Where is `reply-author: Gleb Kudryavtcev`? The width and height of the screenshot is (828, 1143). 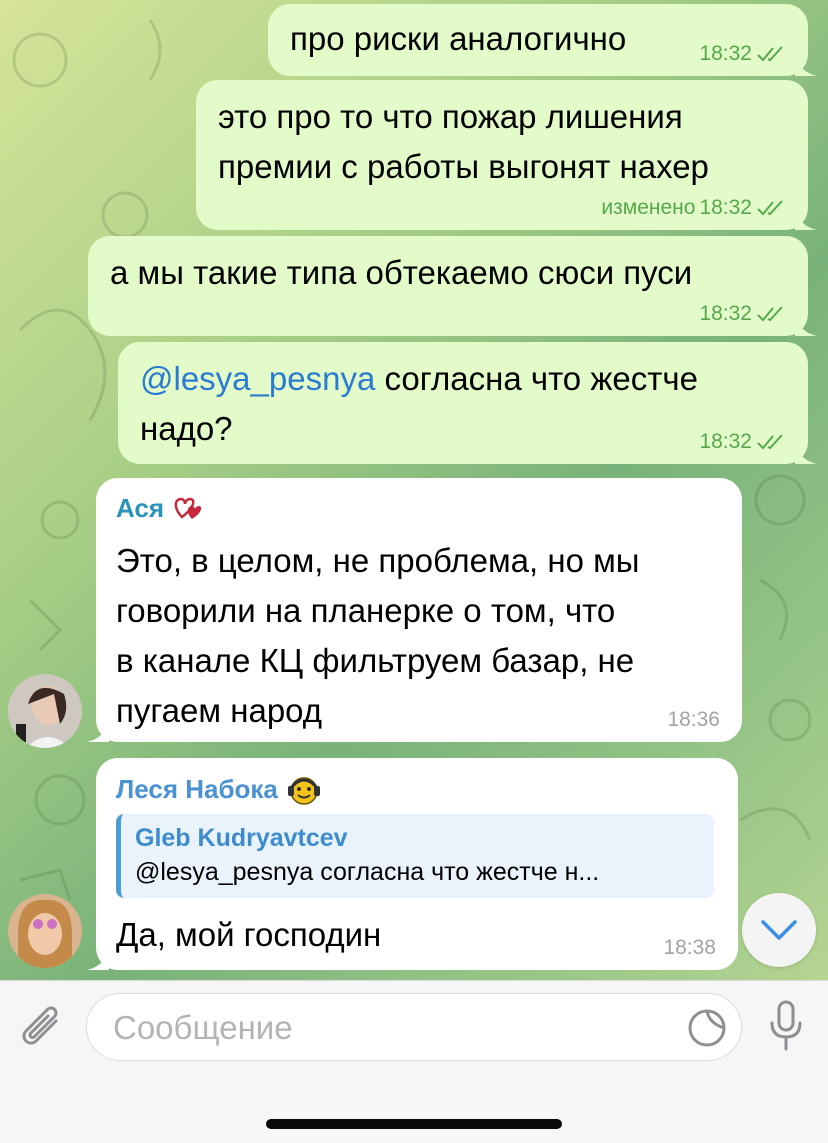
reply-author: Gleb Kudryavtcev is located at coordinates (241, 838).